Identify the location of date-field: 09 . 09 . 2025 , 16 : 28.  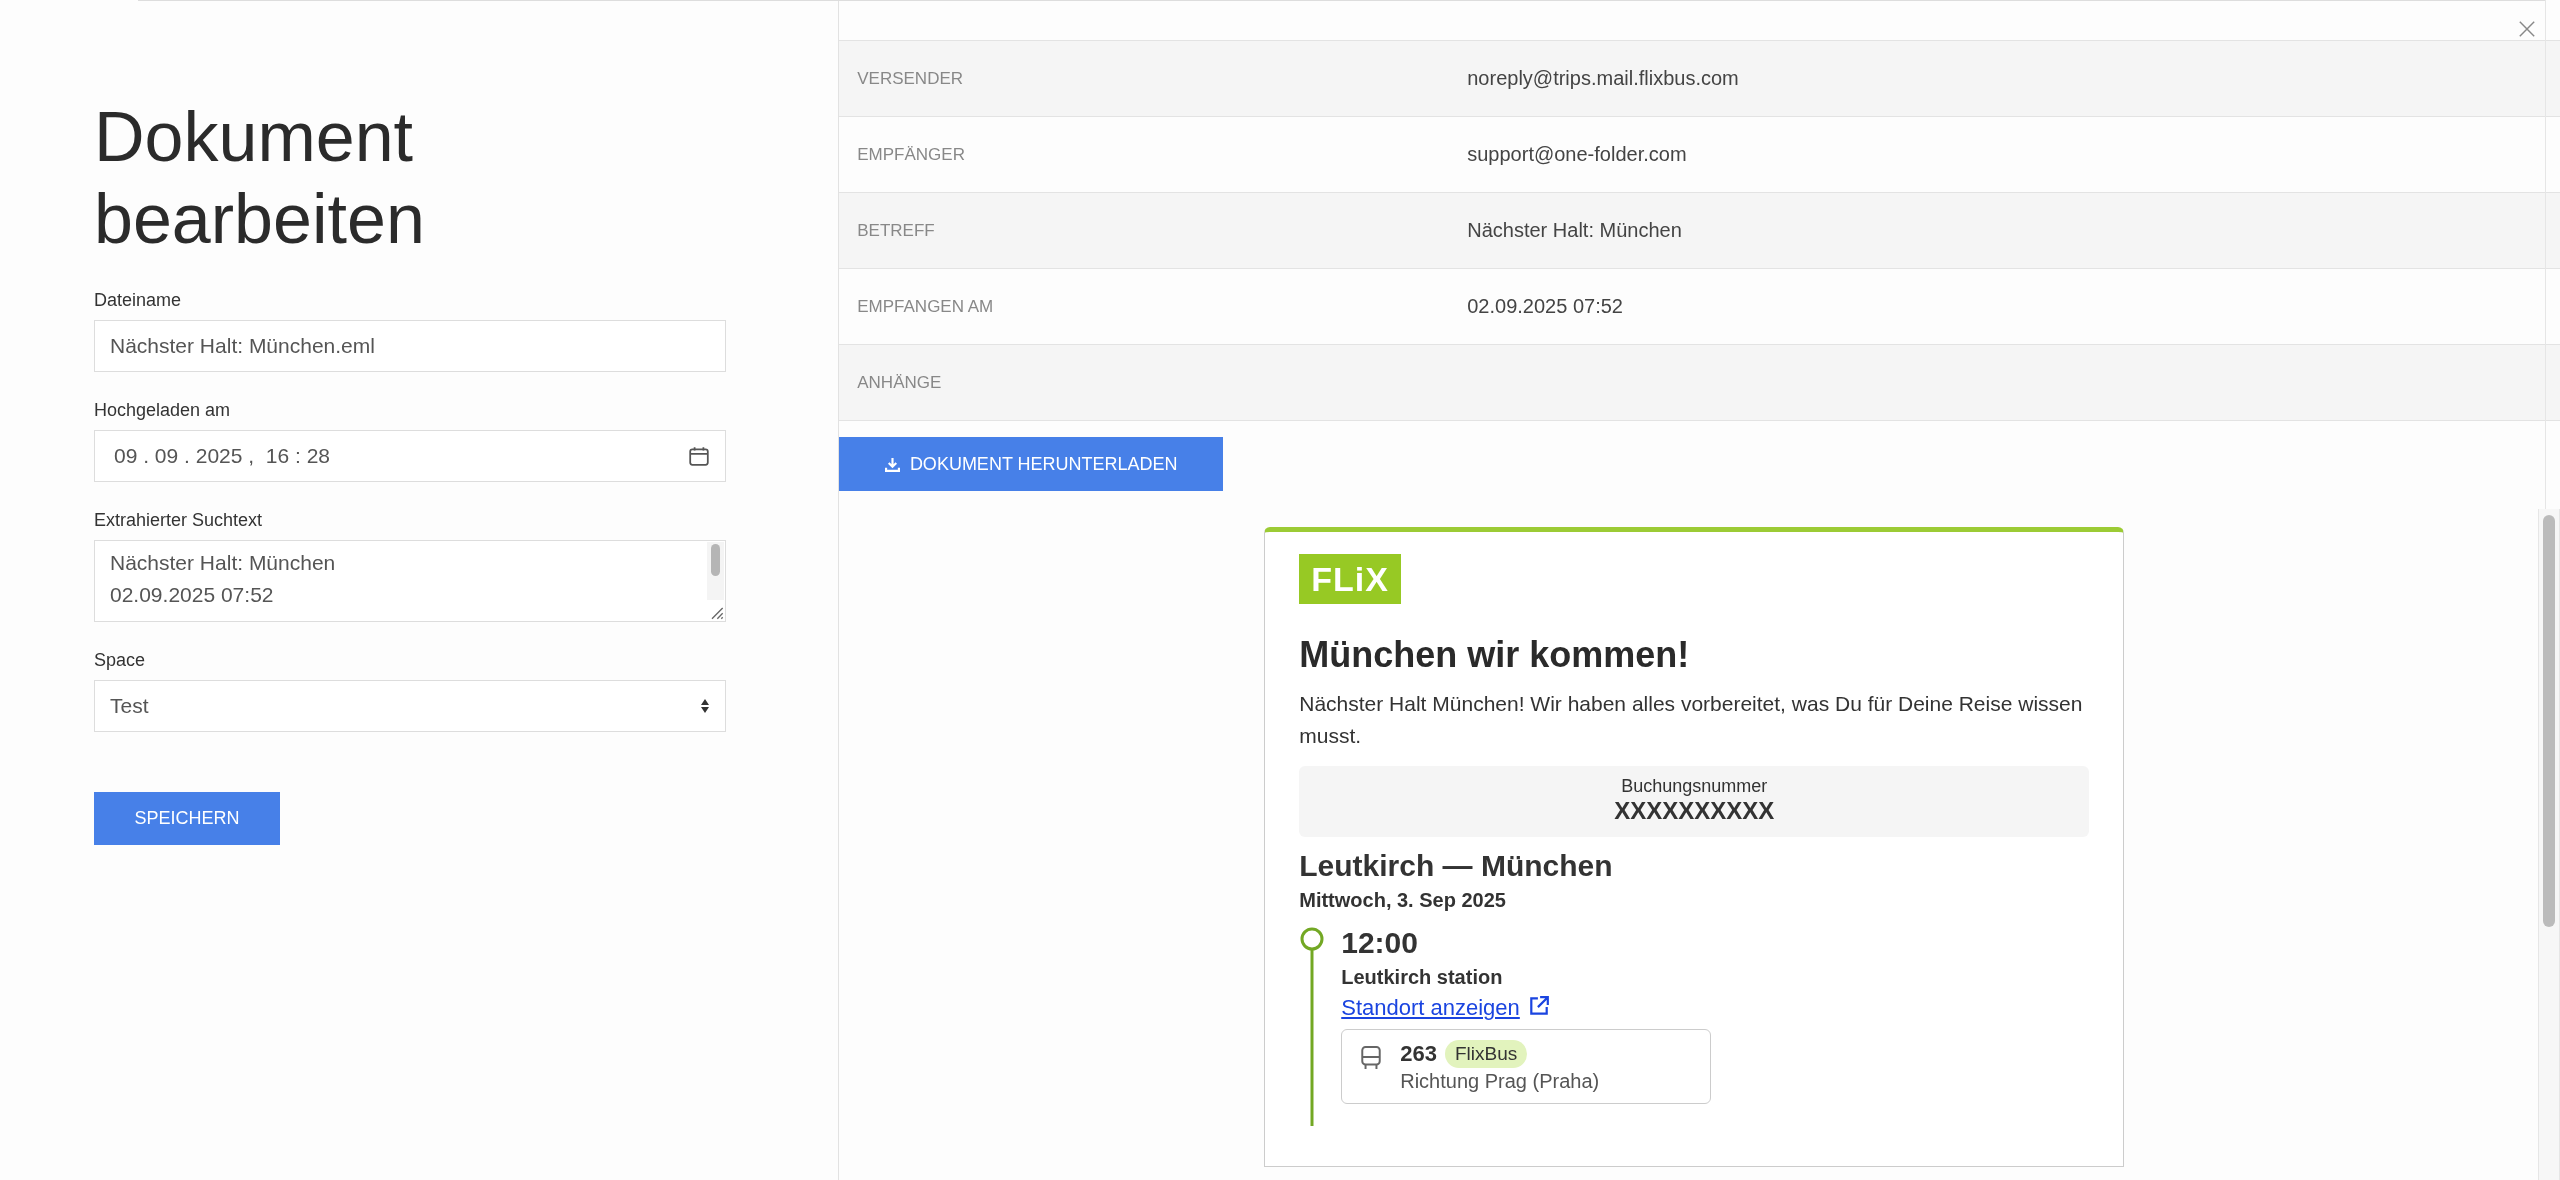
(410, 456).